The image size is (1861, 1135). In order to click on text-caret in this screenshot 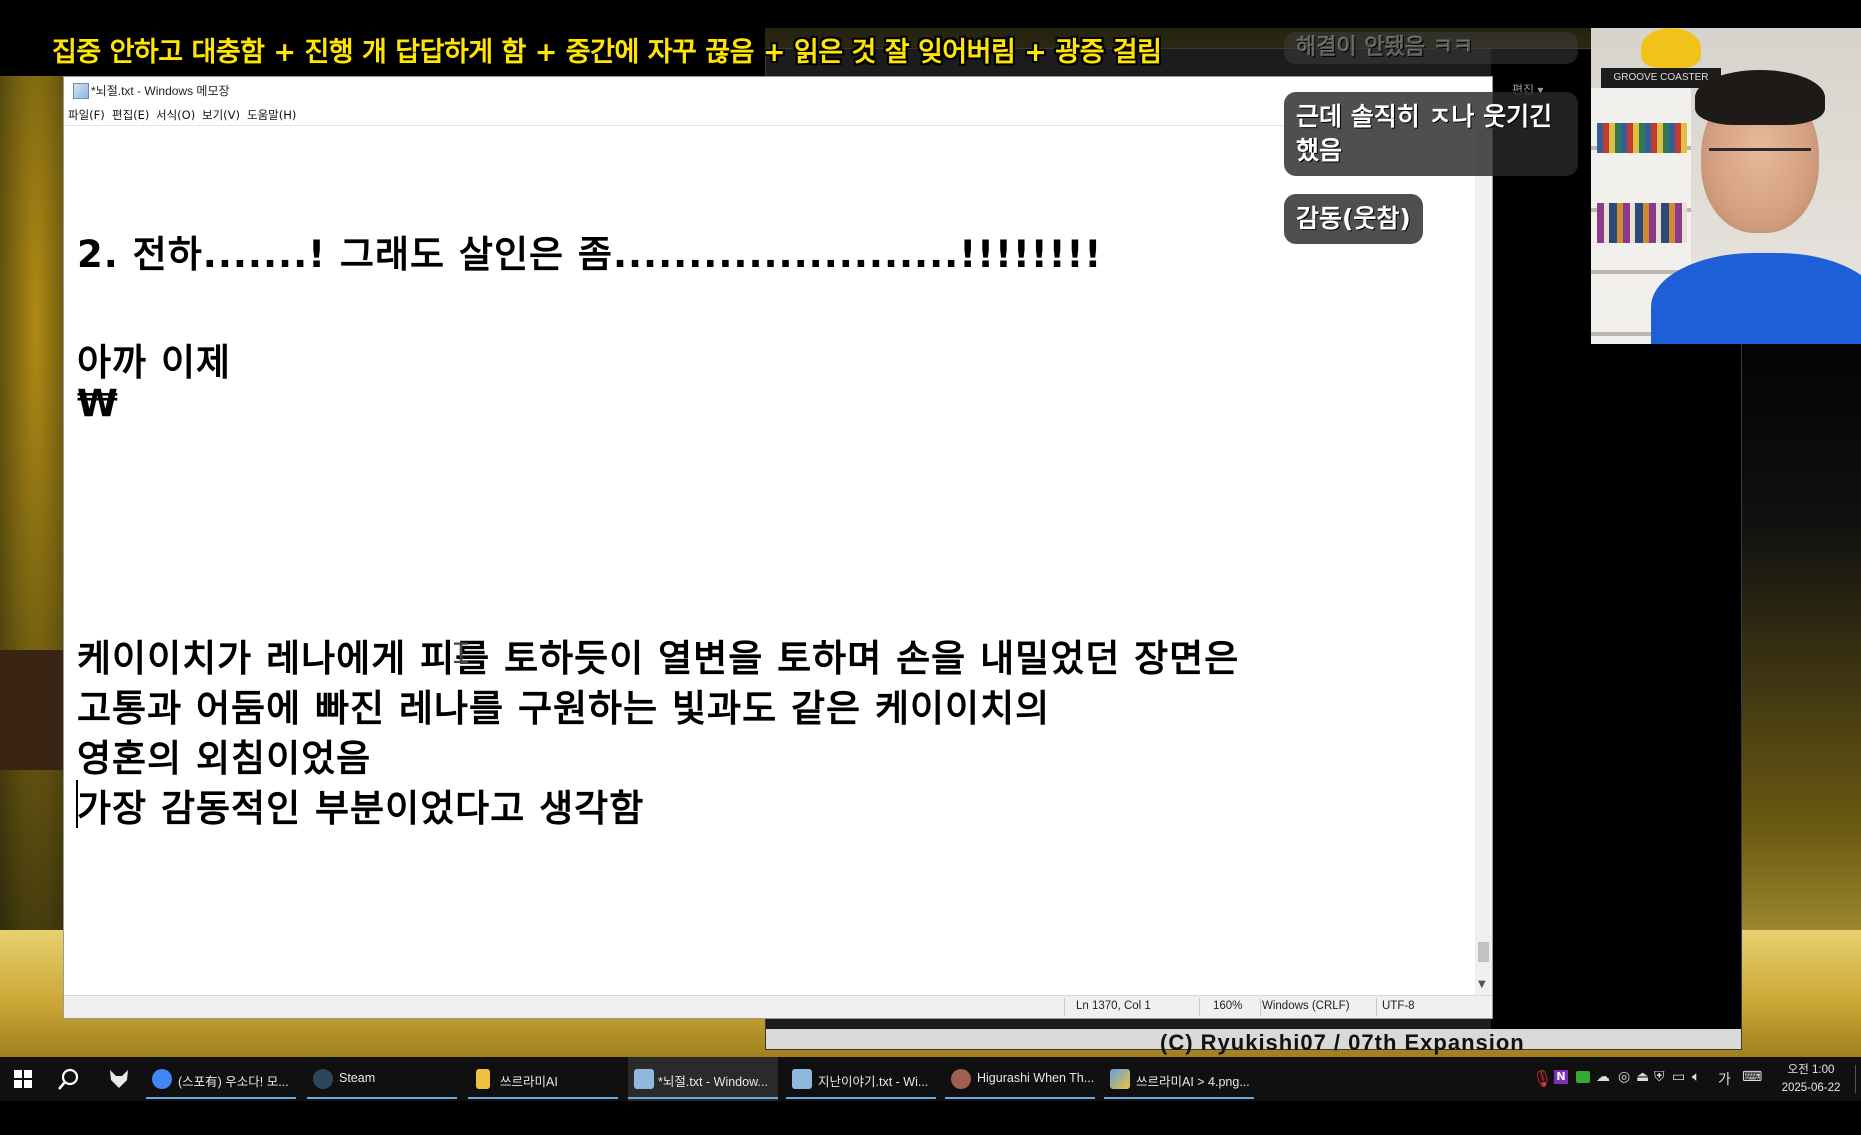, I will do `click(77, 804)`.